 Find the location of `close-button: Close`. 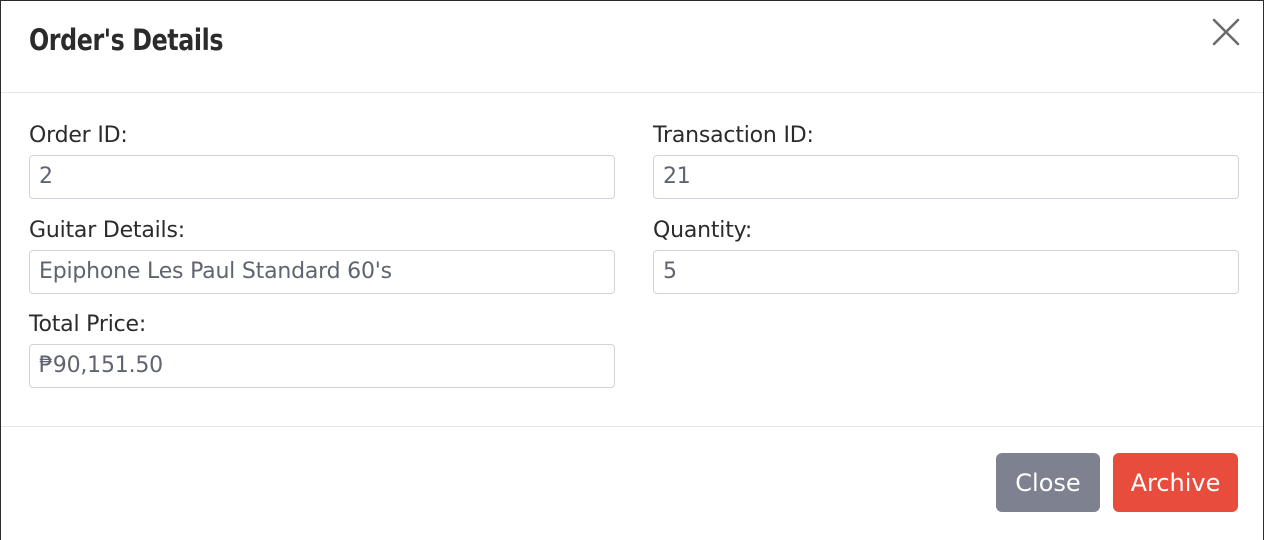

close-button: Close is located at coordinates (1048, 482).